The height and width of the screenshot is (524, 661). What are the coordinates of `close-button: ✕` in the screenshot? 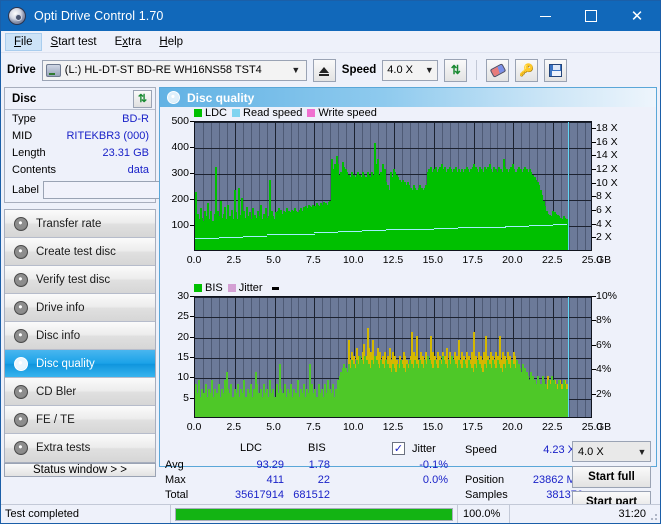 It's located at (637, 16).